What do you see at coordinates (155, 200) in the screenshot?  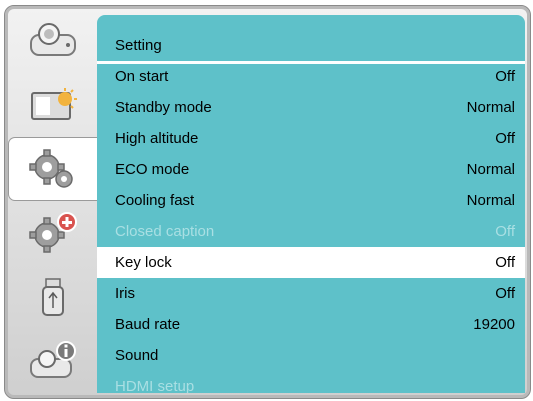 I see `menu-row-label: Cooling fast` at bounding box center [155, 200].